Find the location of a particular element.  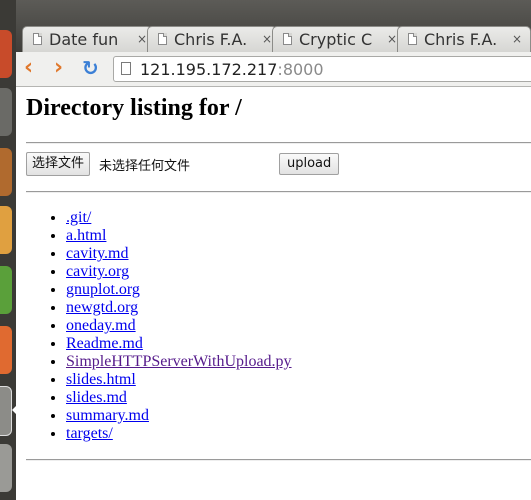

list-item: targets/ is located at coordinates (179, 434).